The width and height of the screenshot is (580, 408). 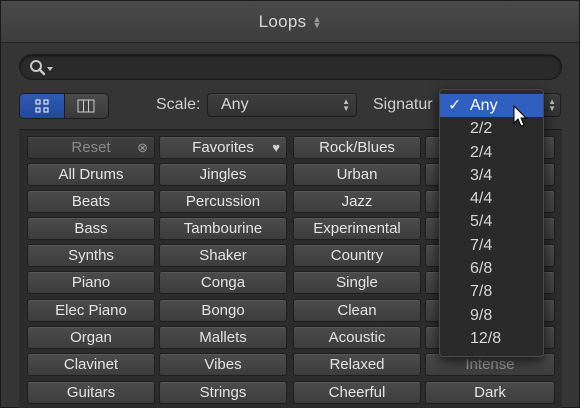 I want to click on signature-menu-item-label: 7/4, so click(x=481, y=245).